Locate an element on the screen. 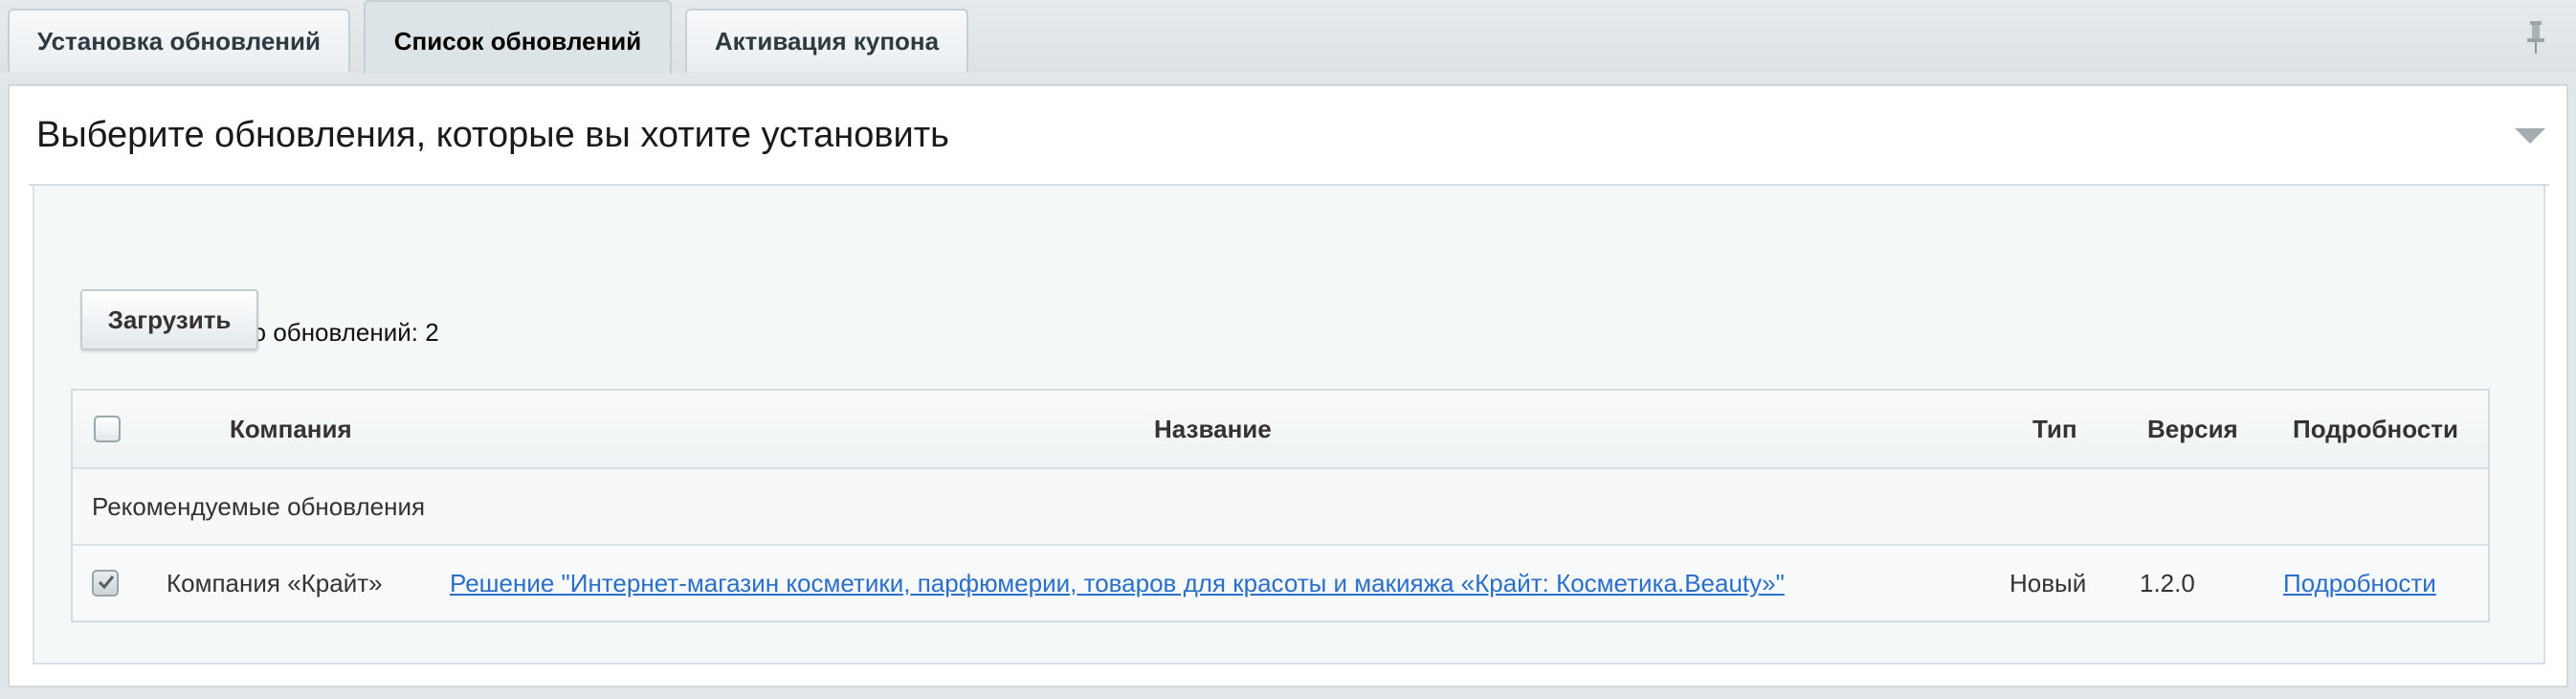 The image size is (2576, 699). header-details: Подробности is located at coordinates (2375, 428).